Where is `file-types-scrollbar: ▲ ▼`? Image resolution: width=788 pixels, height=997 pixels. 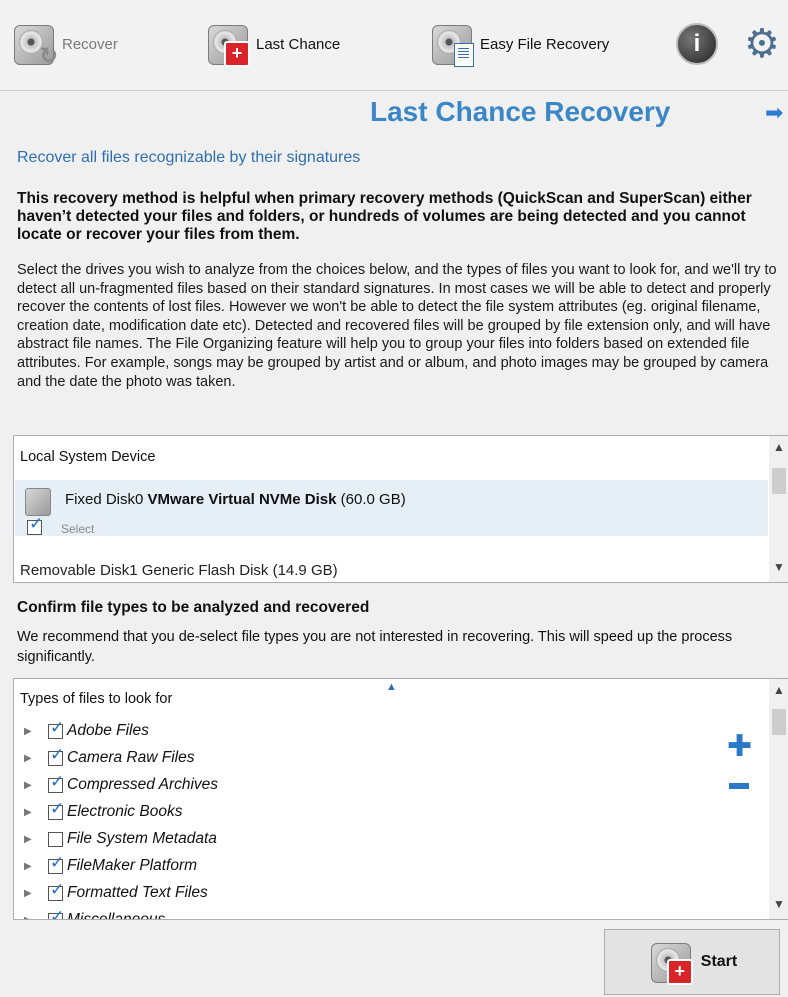
file-types-scrollbar: ▲ ▼ is located at coordinates (778, 799).